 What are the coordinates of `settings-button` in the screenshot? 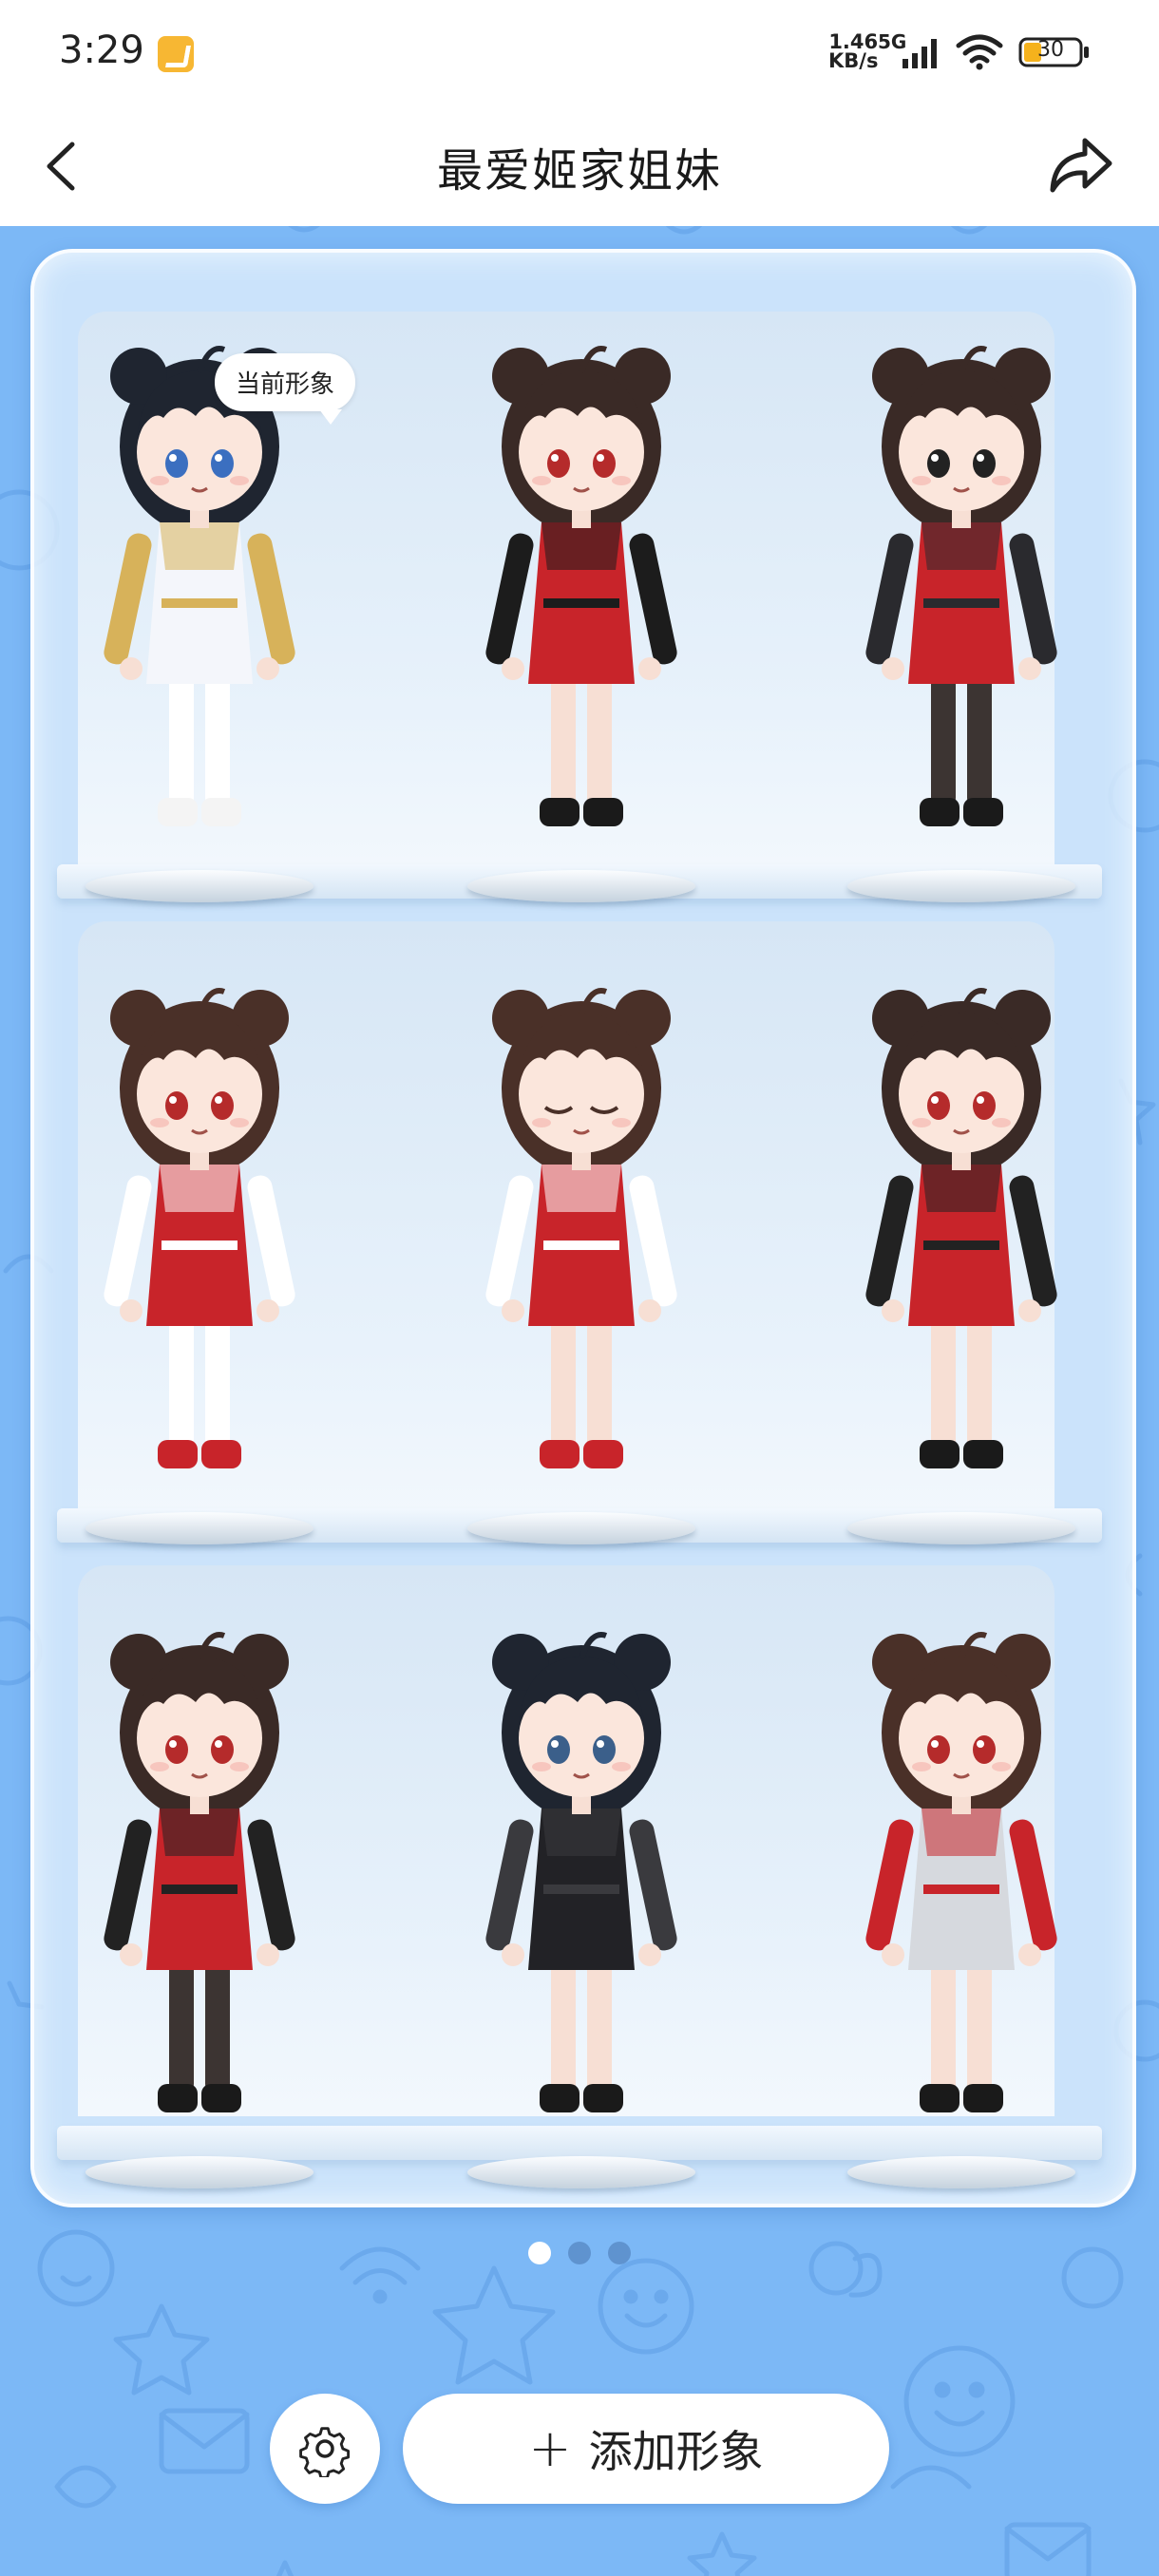 It's located at (325, 2449).